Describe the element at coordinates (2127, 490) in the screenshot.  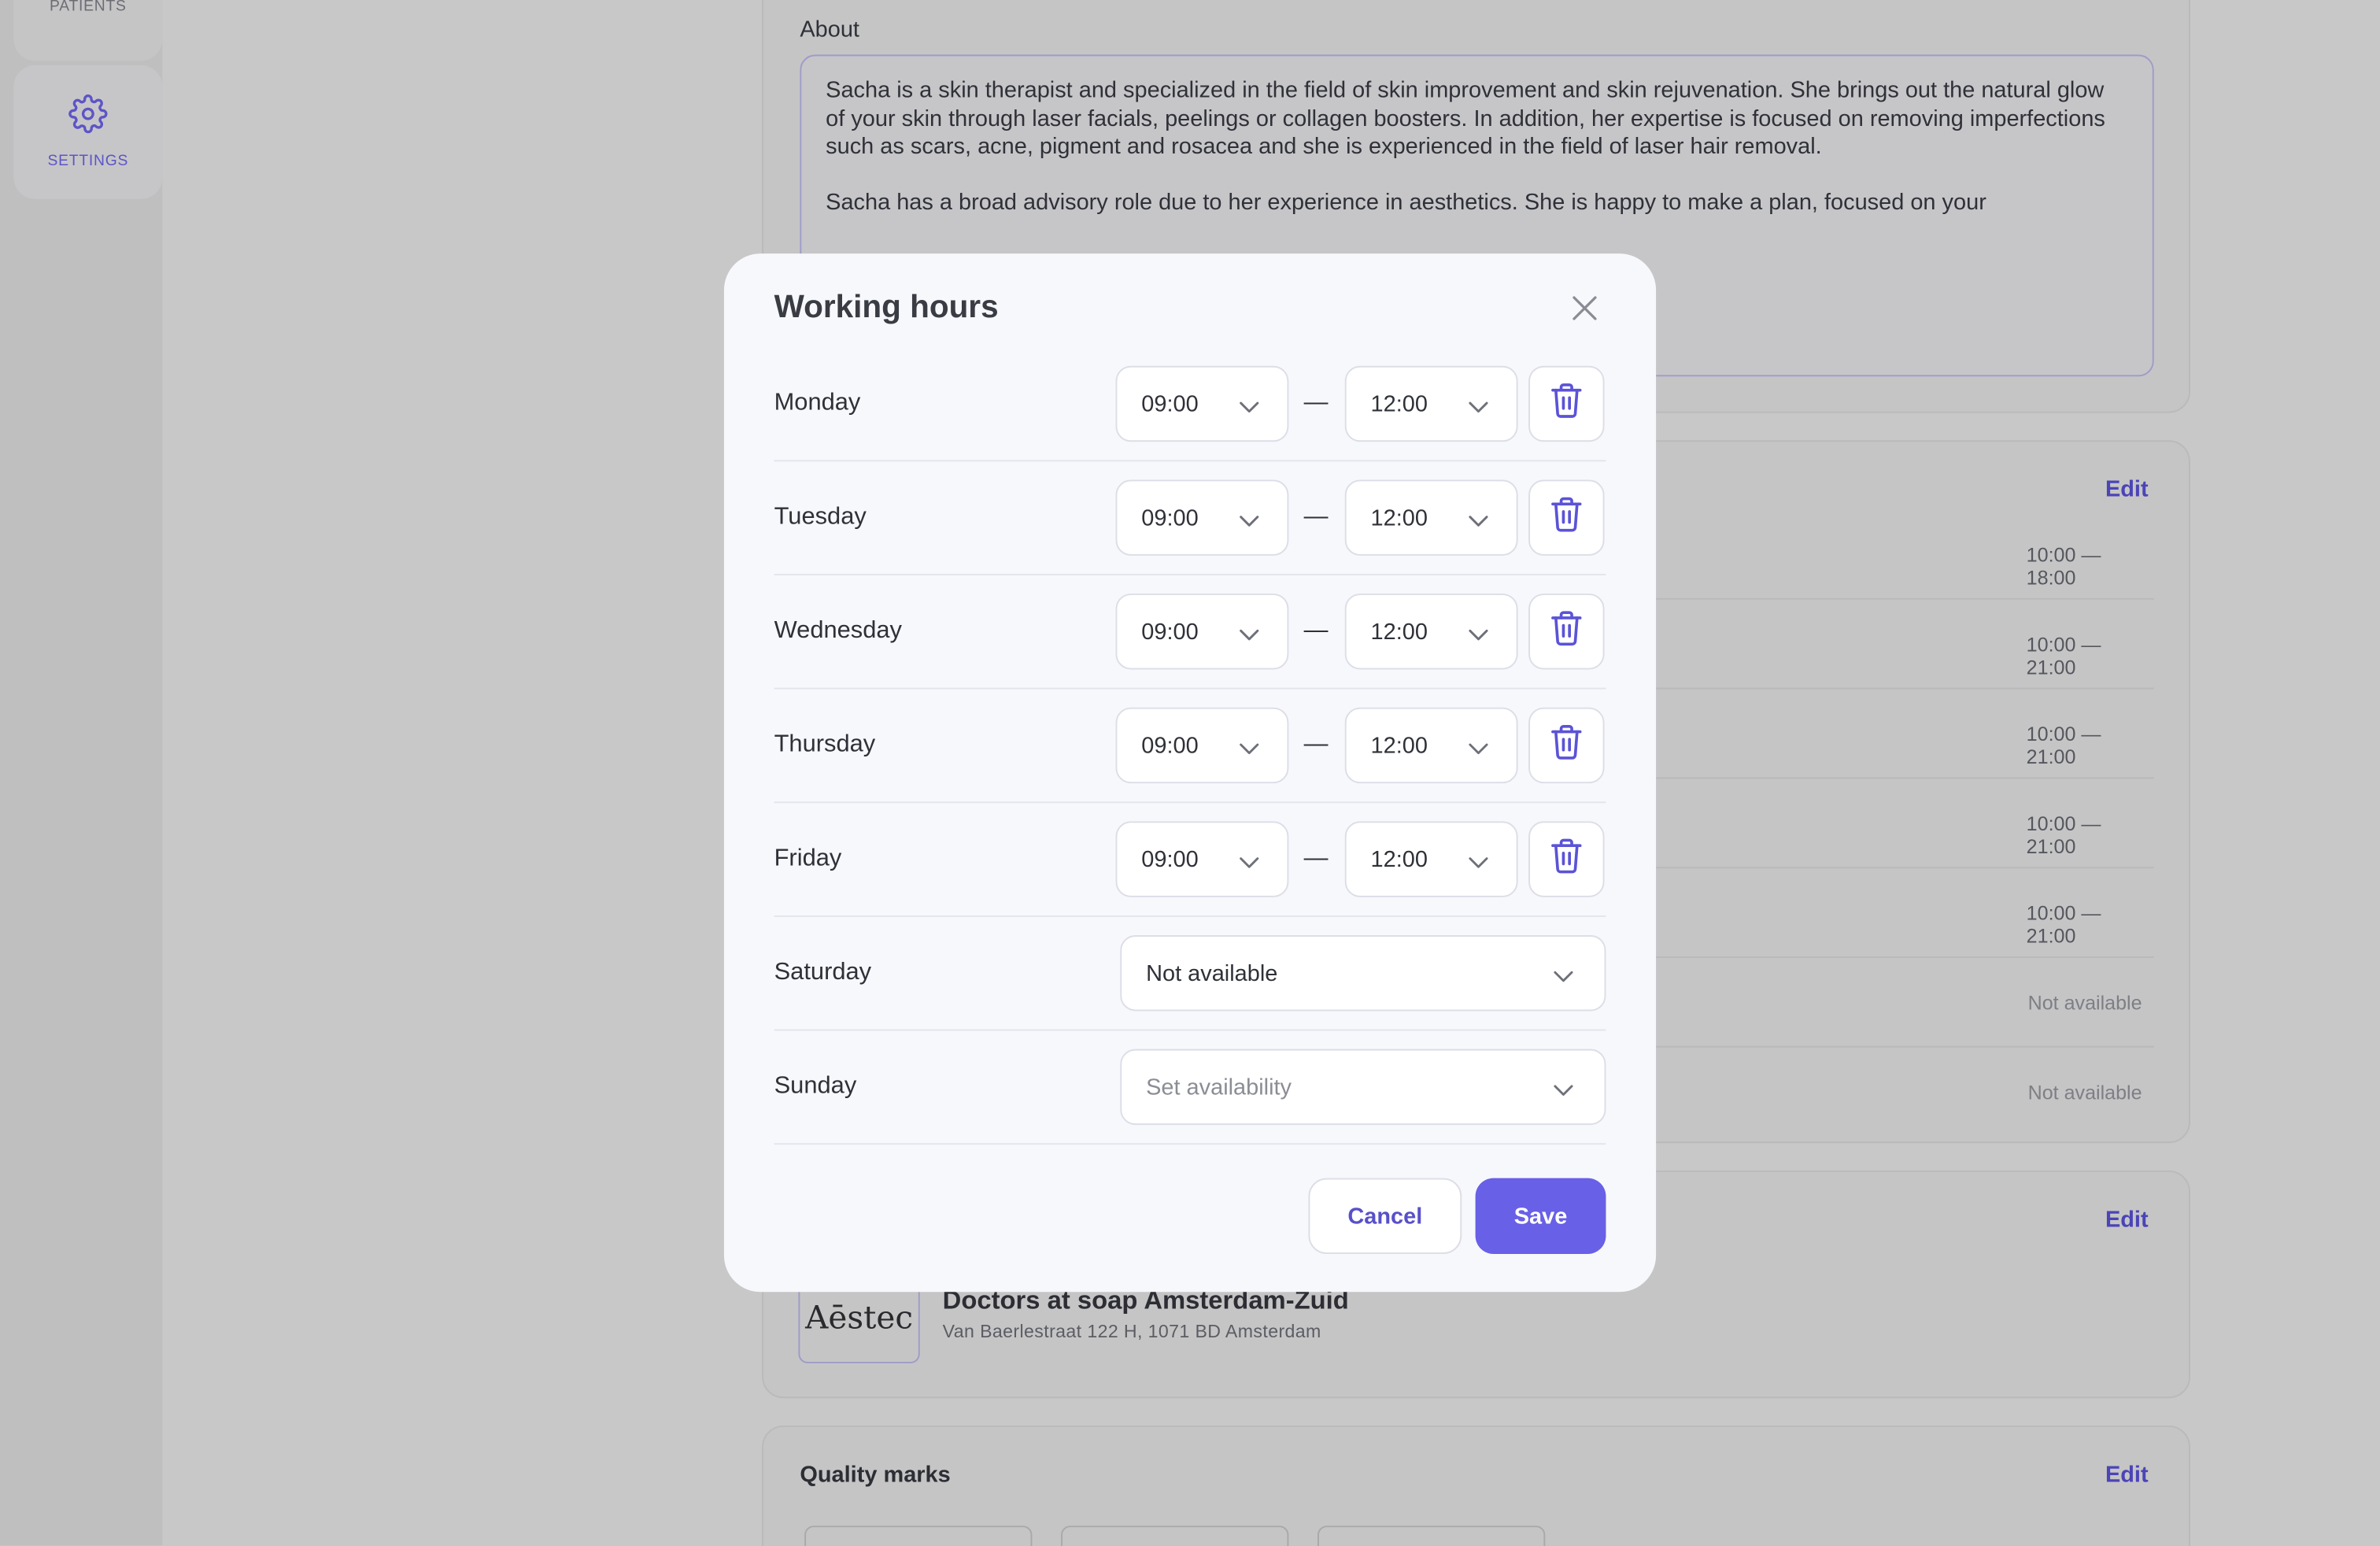
I see `working-hours-edit-link: Edit` at that location.